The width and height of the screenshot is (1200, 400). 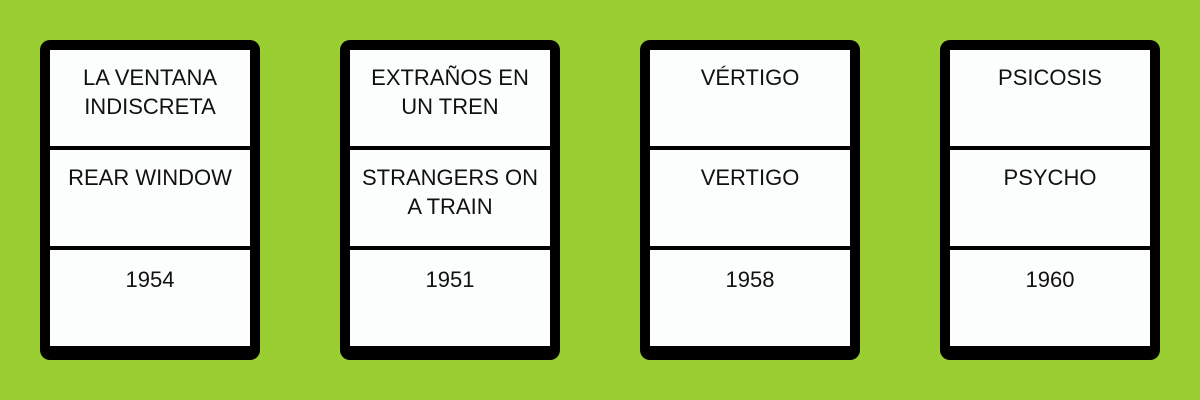 What do you see at coordinates (450, 98) in the screenshot?
I see `spanish-title: EXTRAÑOS EN UN TREN` at bounding box center [450, 98].